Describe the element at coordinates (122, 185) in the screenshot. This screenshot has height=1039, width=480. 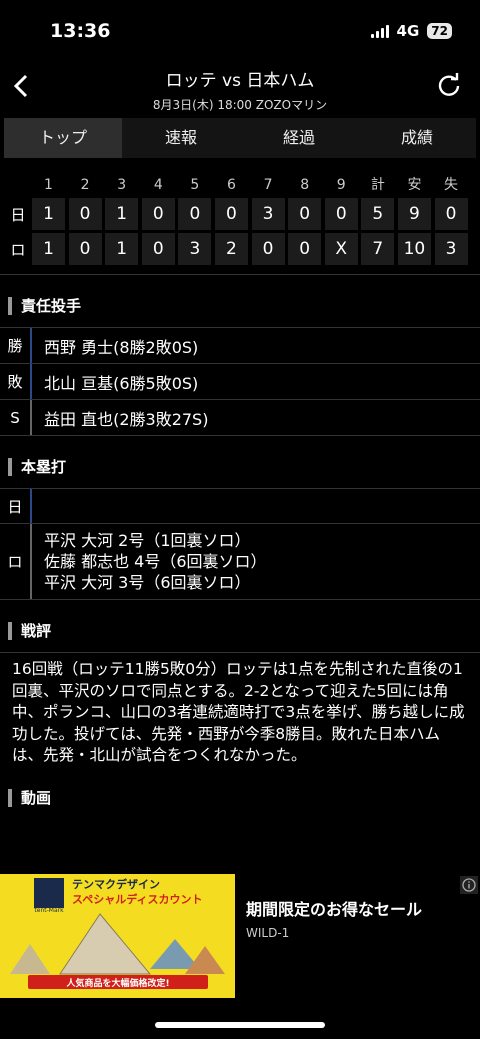
I see `inning-header: 3` at that location.